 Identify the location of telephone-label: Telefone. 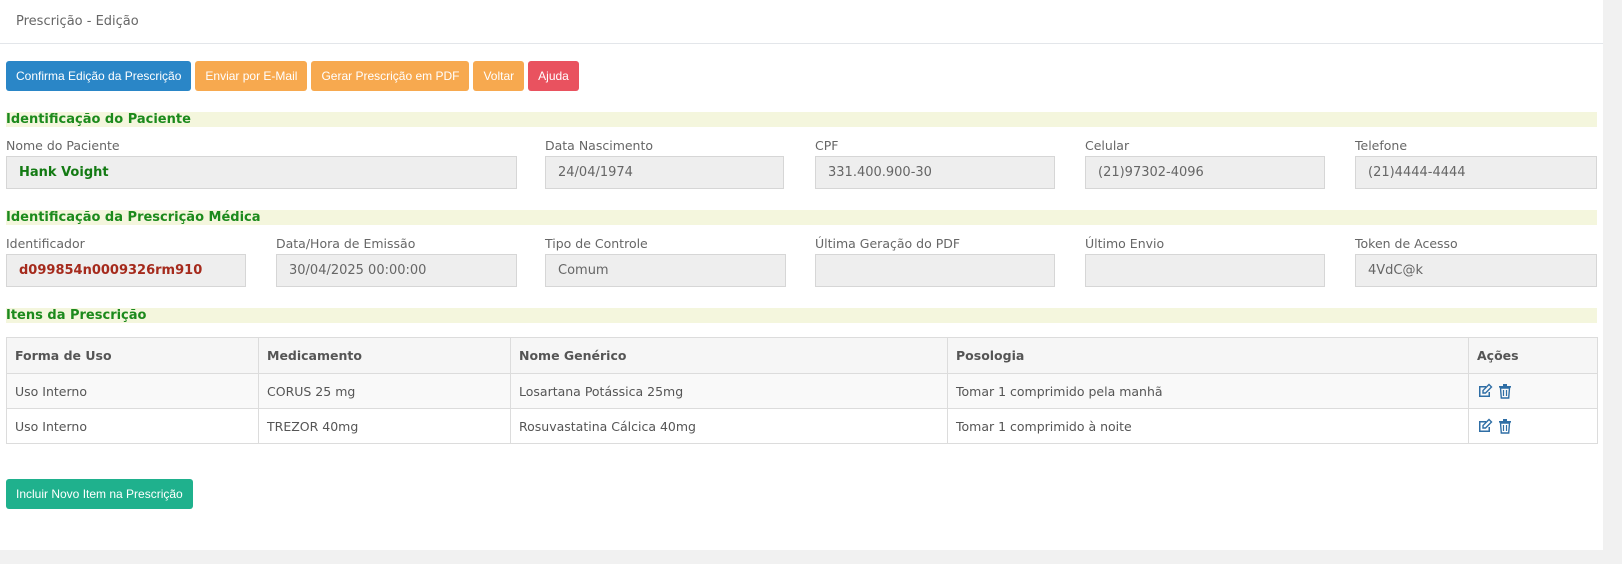
(1381, 145).